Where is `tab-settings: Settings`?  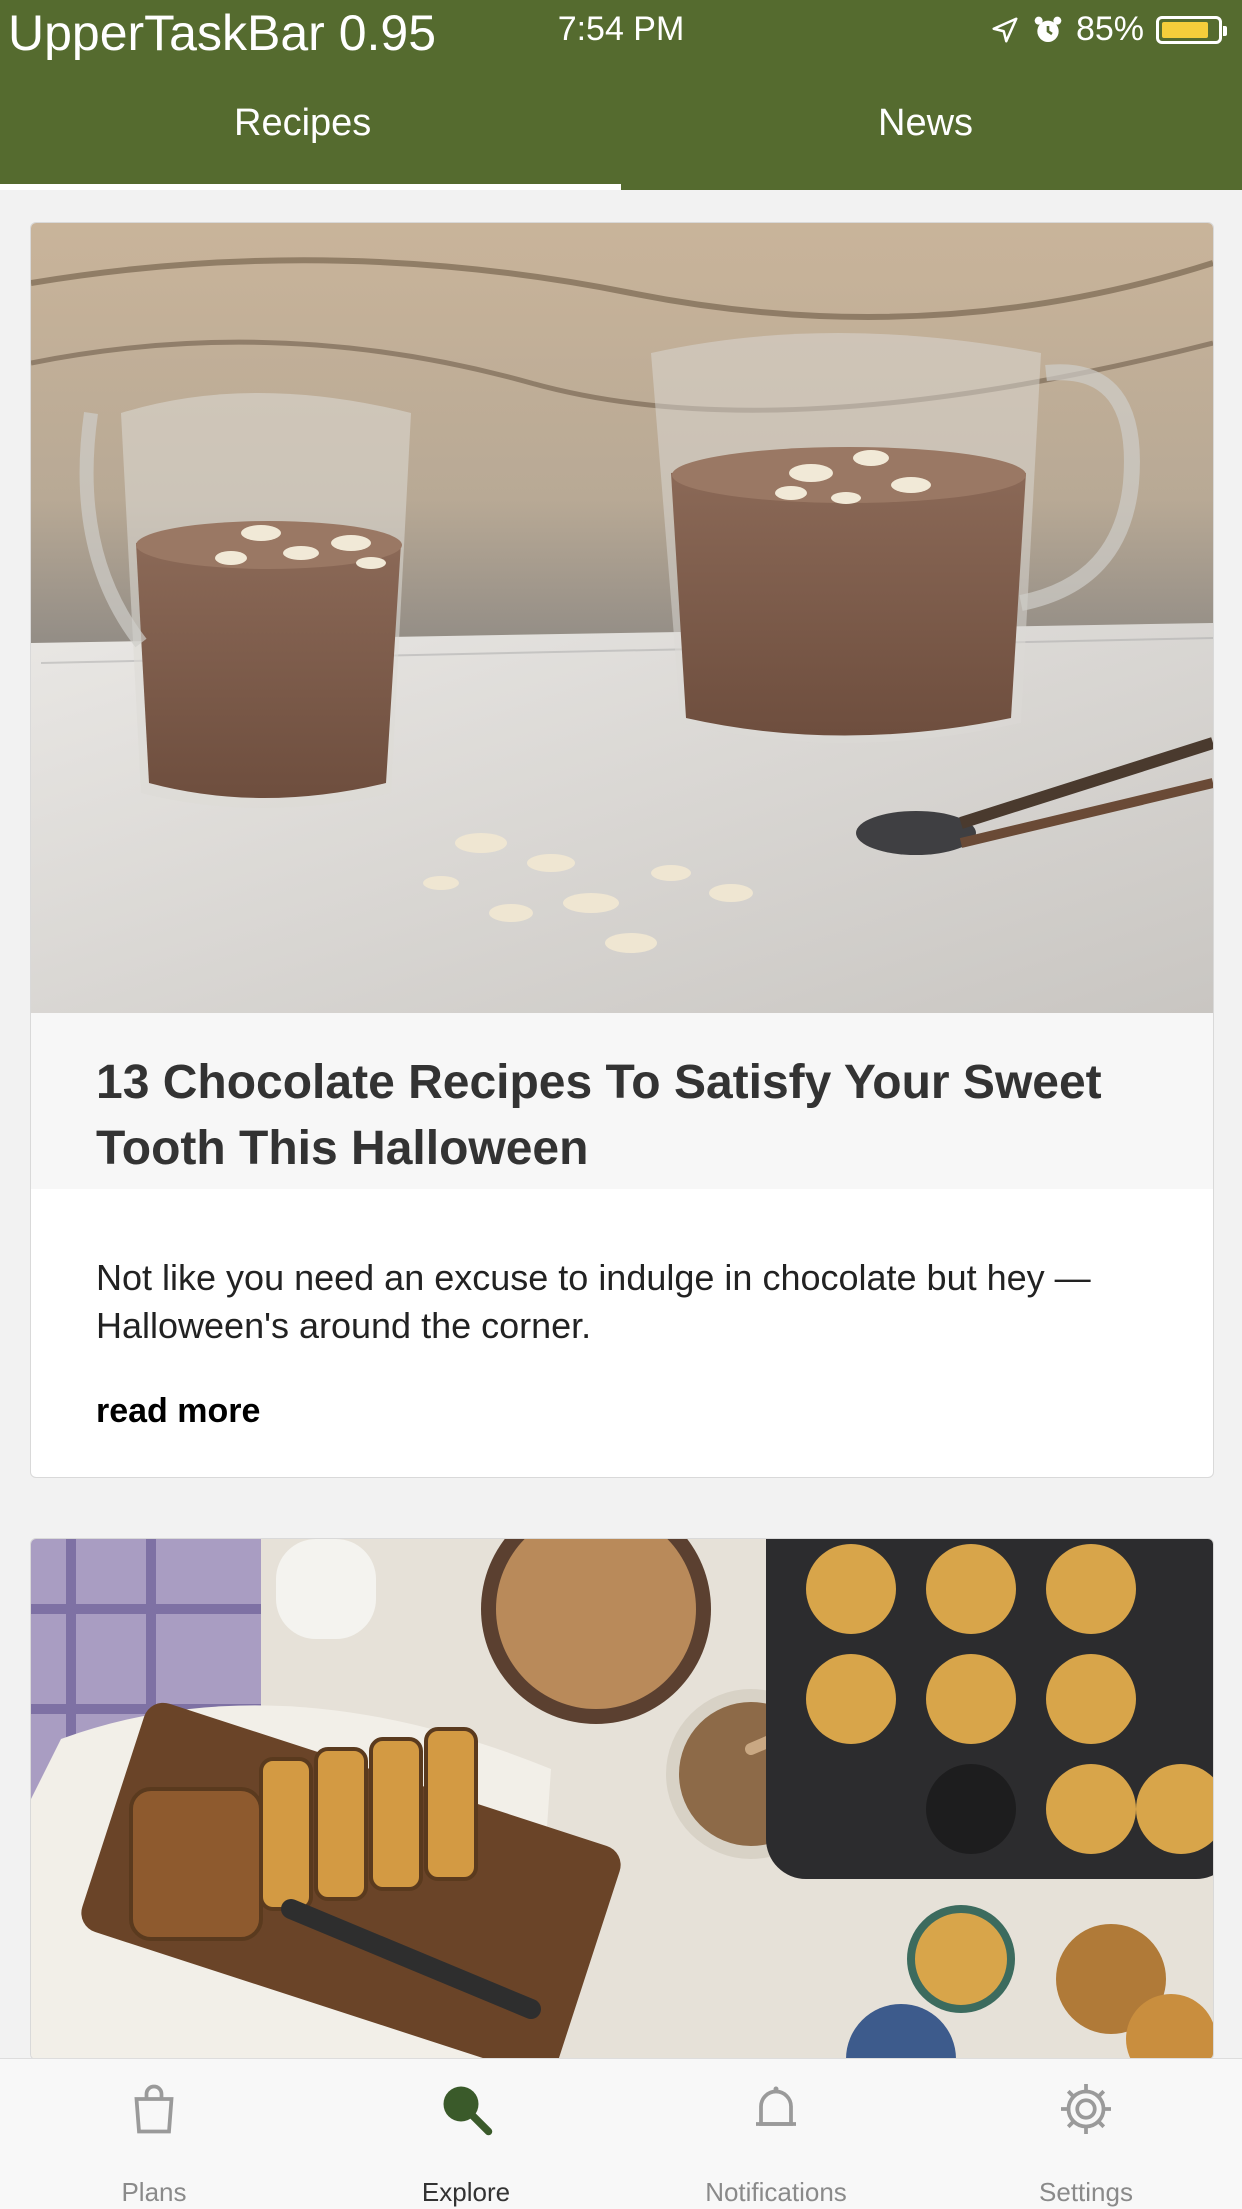
tab-settings: Settings is located at coordinates (1086, 2134).